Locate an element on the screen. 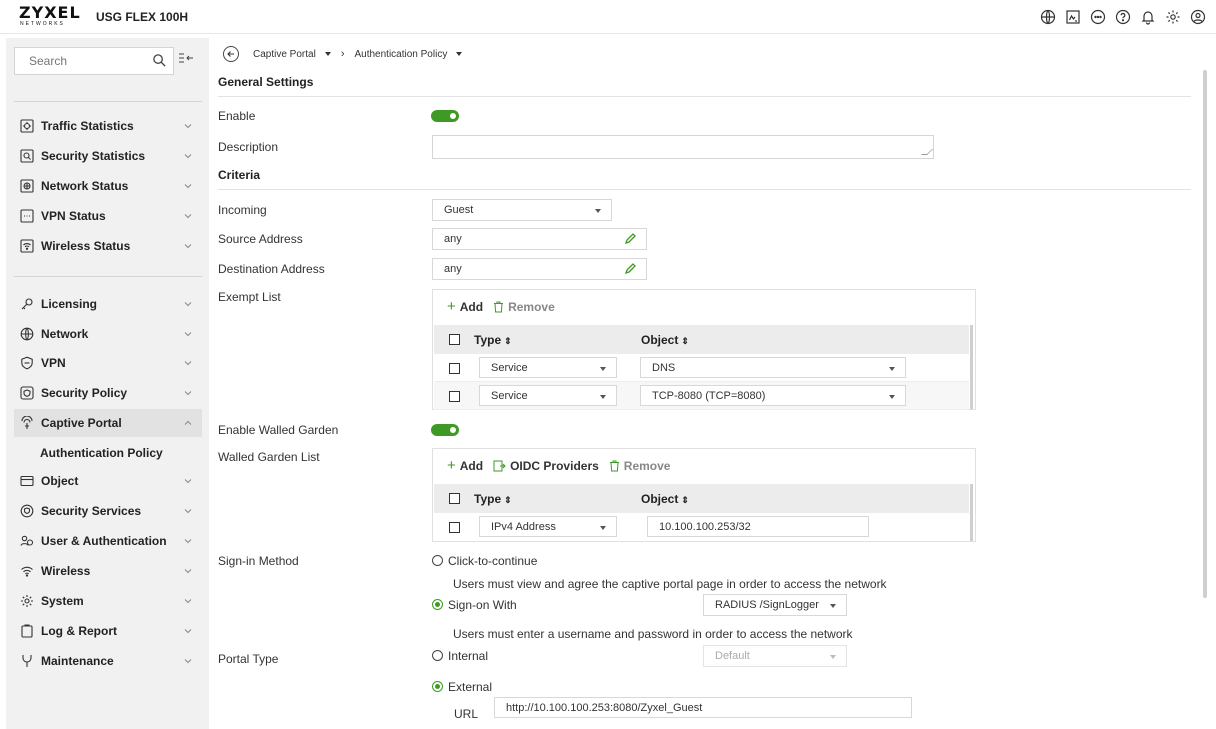  sign-in-method-label: Sign-in Method is located at coordinates (258, 561).